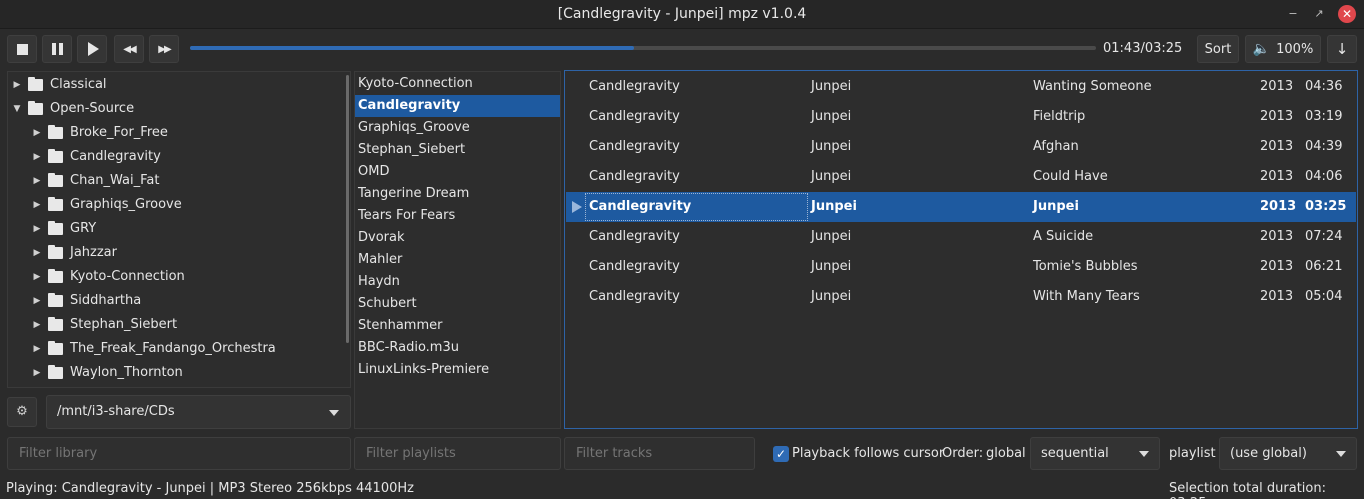 Image resolution: width=1364 pixels, height=499 pixels. Describe the element at coordinates (659, 453) in the screenshot. I see `filter-tracks-input` at that location.